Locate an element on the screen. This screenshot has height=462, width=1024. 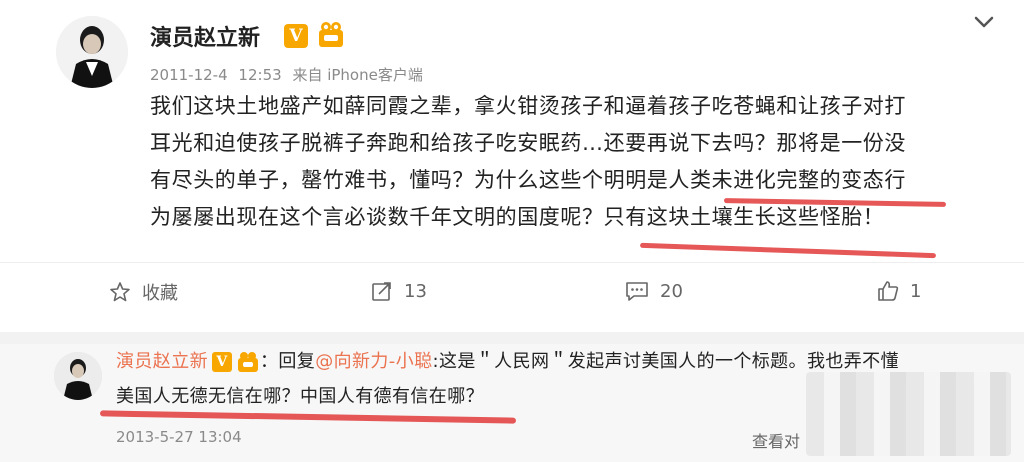
post-source: 来自 iPhone客户端 is located at coordinates (357, 75).